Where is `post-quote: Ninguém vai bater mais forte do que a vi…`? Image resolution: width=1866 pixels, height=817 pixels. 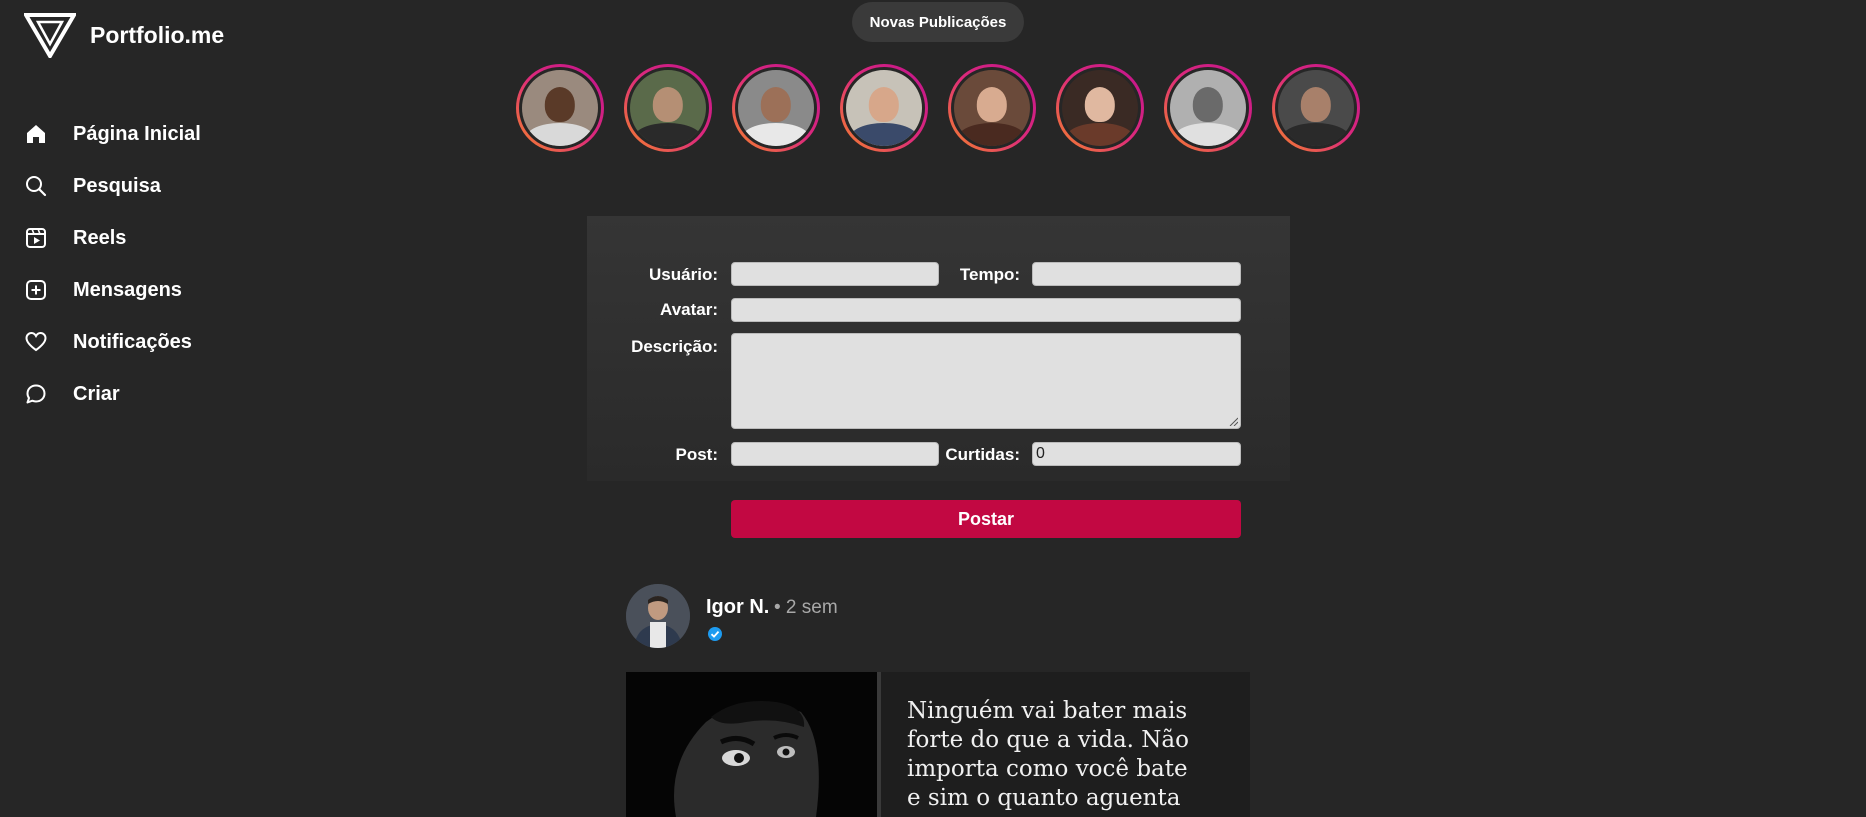
post-quote: Ninguém vai bater mais forte do que a vi… is located at coordinates (1048, 754).